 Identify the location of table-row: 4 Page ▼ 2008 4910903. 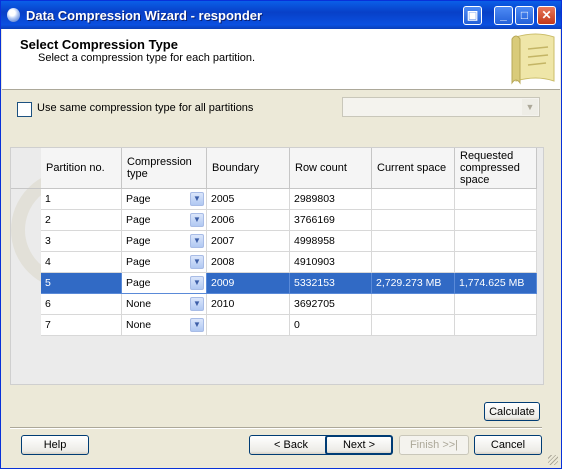
(274, 262).